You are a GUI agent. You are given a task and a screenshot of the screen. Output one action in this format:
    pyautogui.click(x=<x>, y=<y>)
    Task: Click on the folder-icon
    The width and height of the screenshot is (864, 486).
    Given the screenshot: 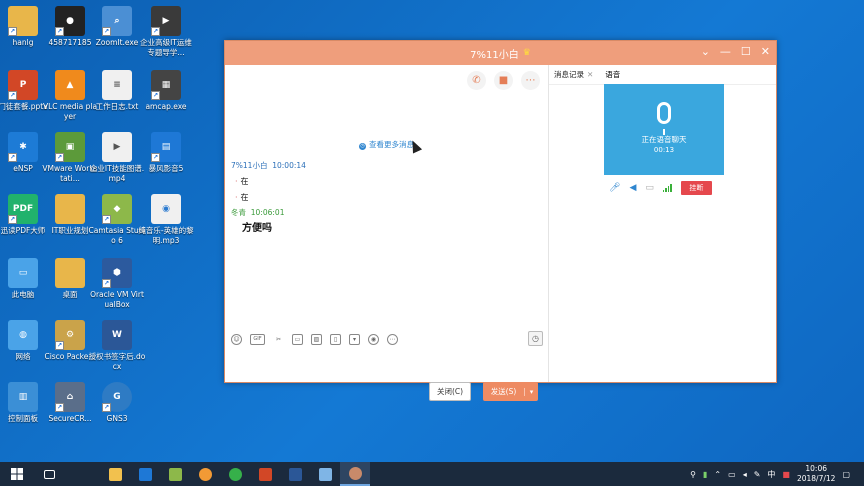 What is the action you would take?
    pyautogui.click(x=70, y=209)
    